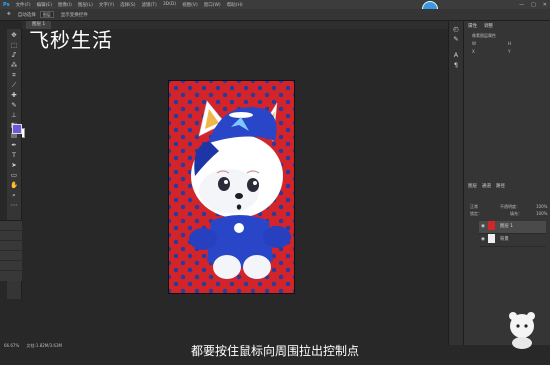 The height and width of the screenshot is (365, 550). I want to click on width-field: W, so click(474, 44).